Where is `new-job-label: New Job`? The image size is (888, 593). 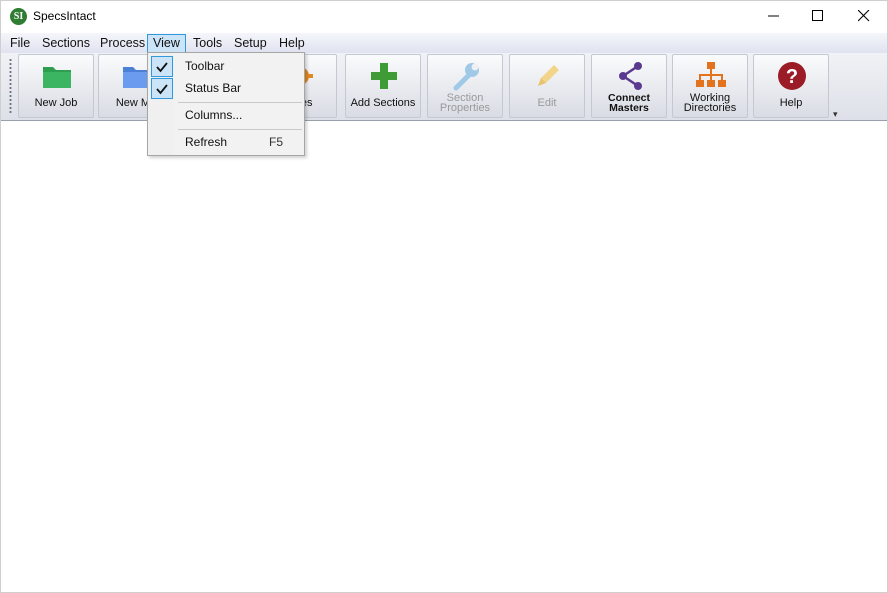
new-job-label: New Job is located at coordinates (56, 103).